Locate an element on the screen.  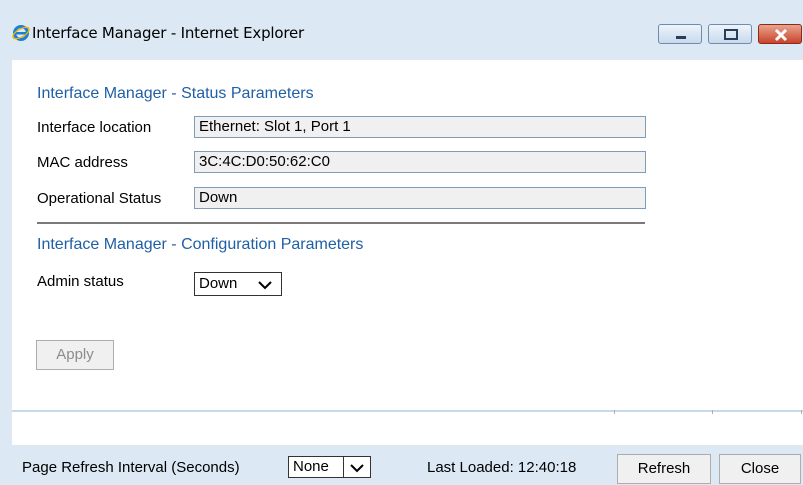
close-window-button is located at coordinates (780, 34).